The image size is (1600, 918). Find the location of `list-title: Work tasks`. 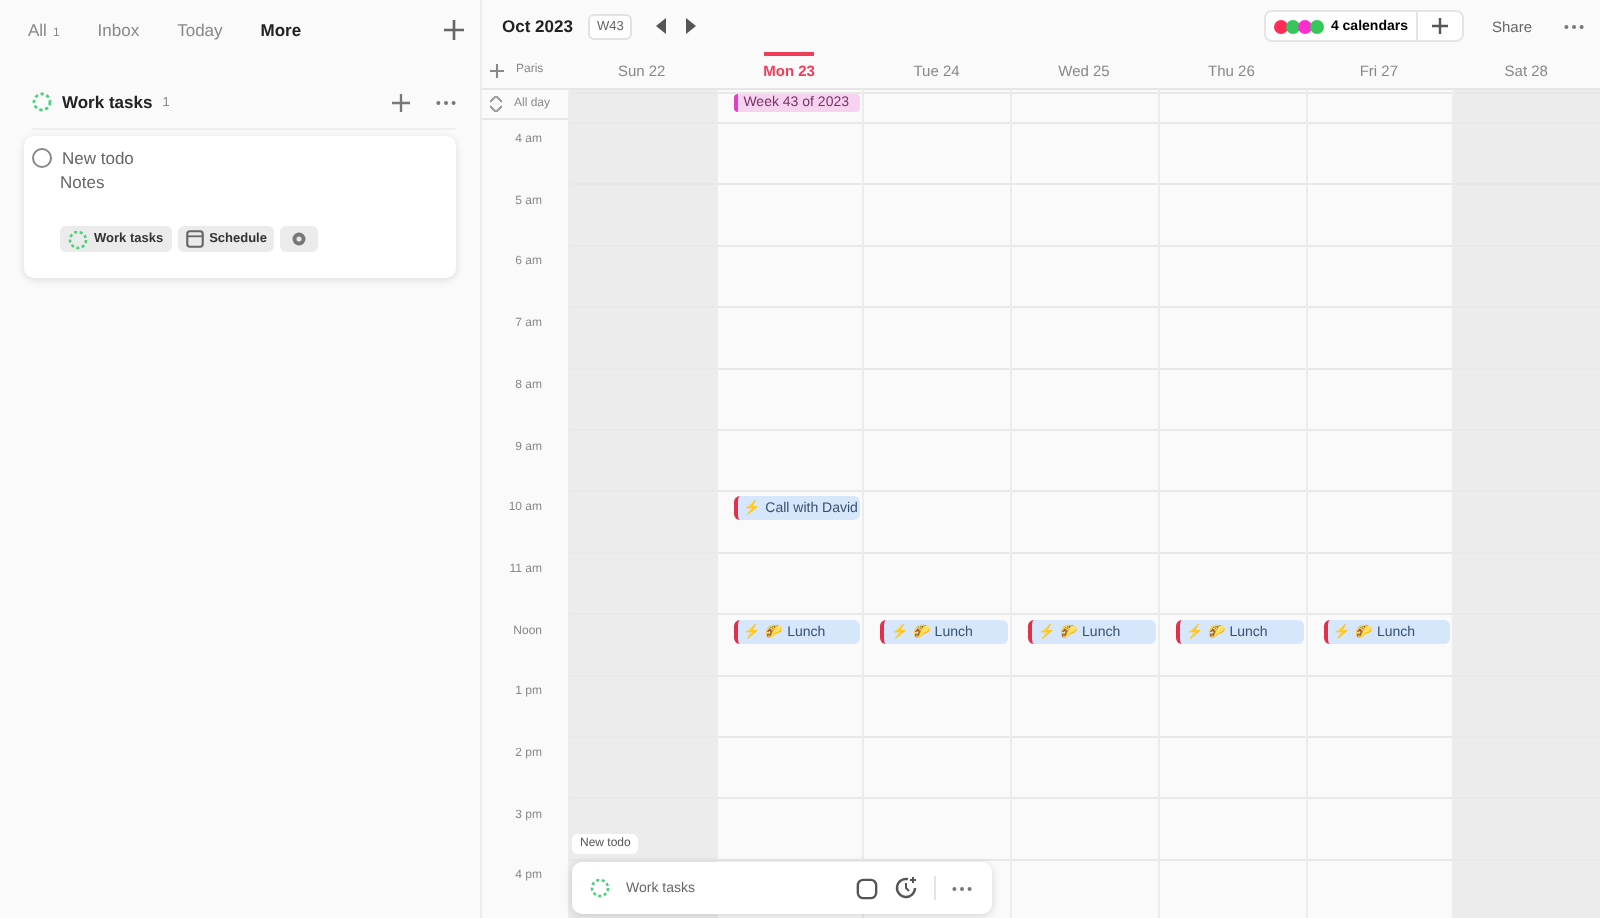

list-title: Work tasks is located at coordinates (107, 102).